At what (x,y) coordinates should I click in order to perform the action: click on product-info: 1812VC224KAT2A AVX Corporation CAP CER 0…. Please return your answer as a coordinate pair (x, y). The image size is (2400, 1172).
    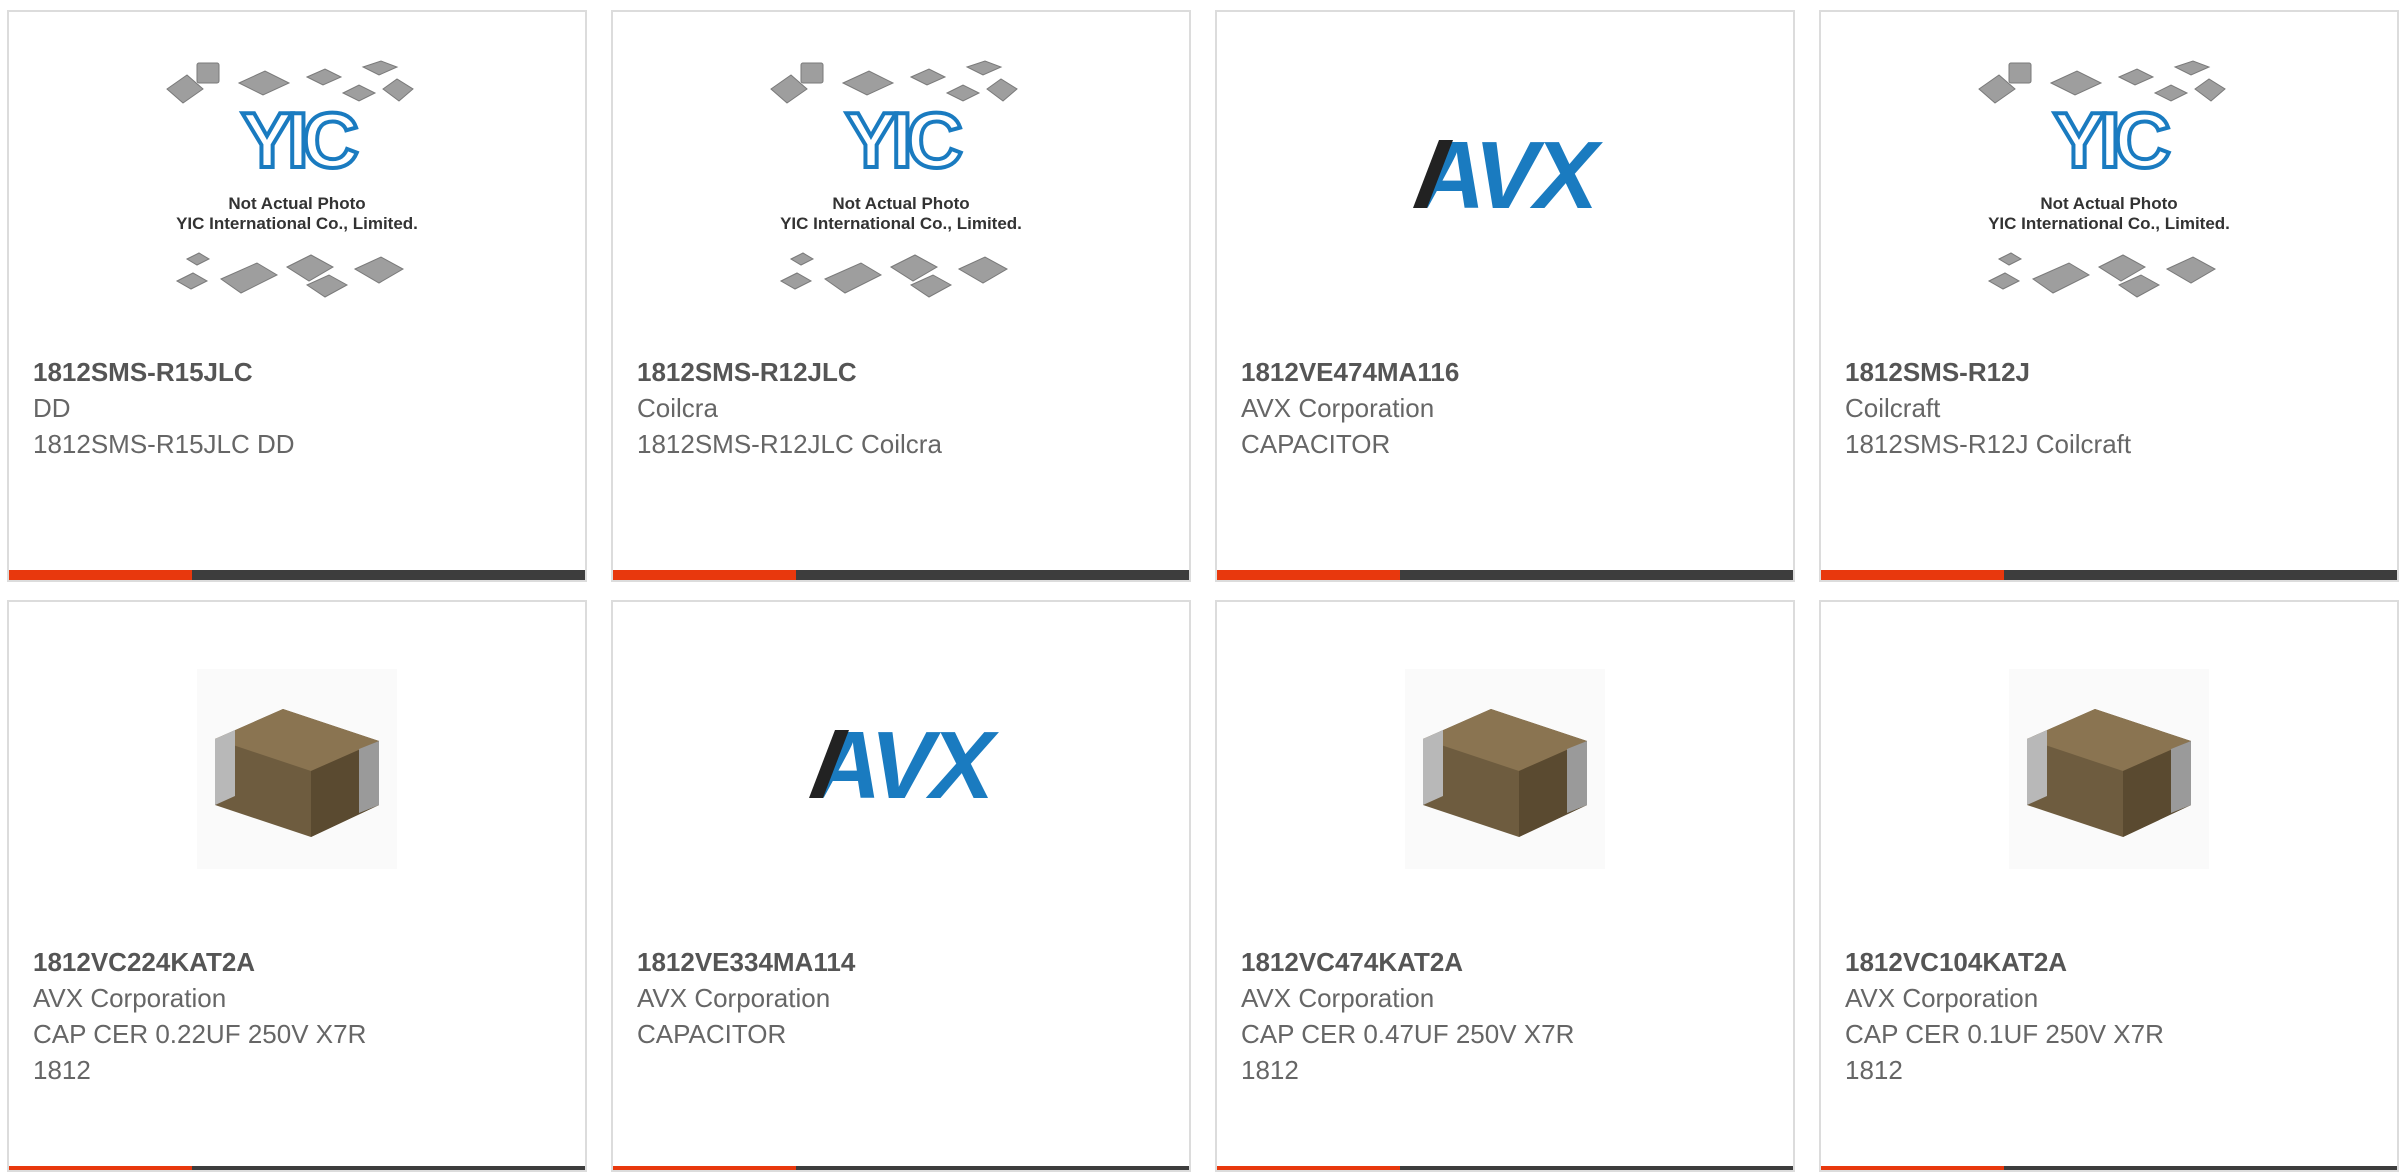
    Looking at the image, I should click on (299, 1016).